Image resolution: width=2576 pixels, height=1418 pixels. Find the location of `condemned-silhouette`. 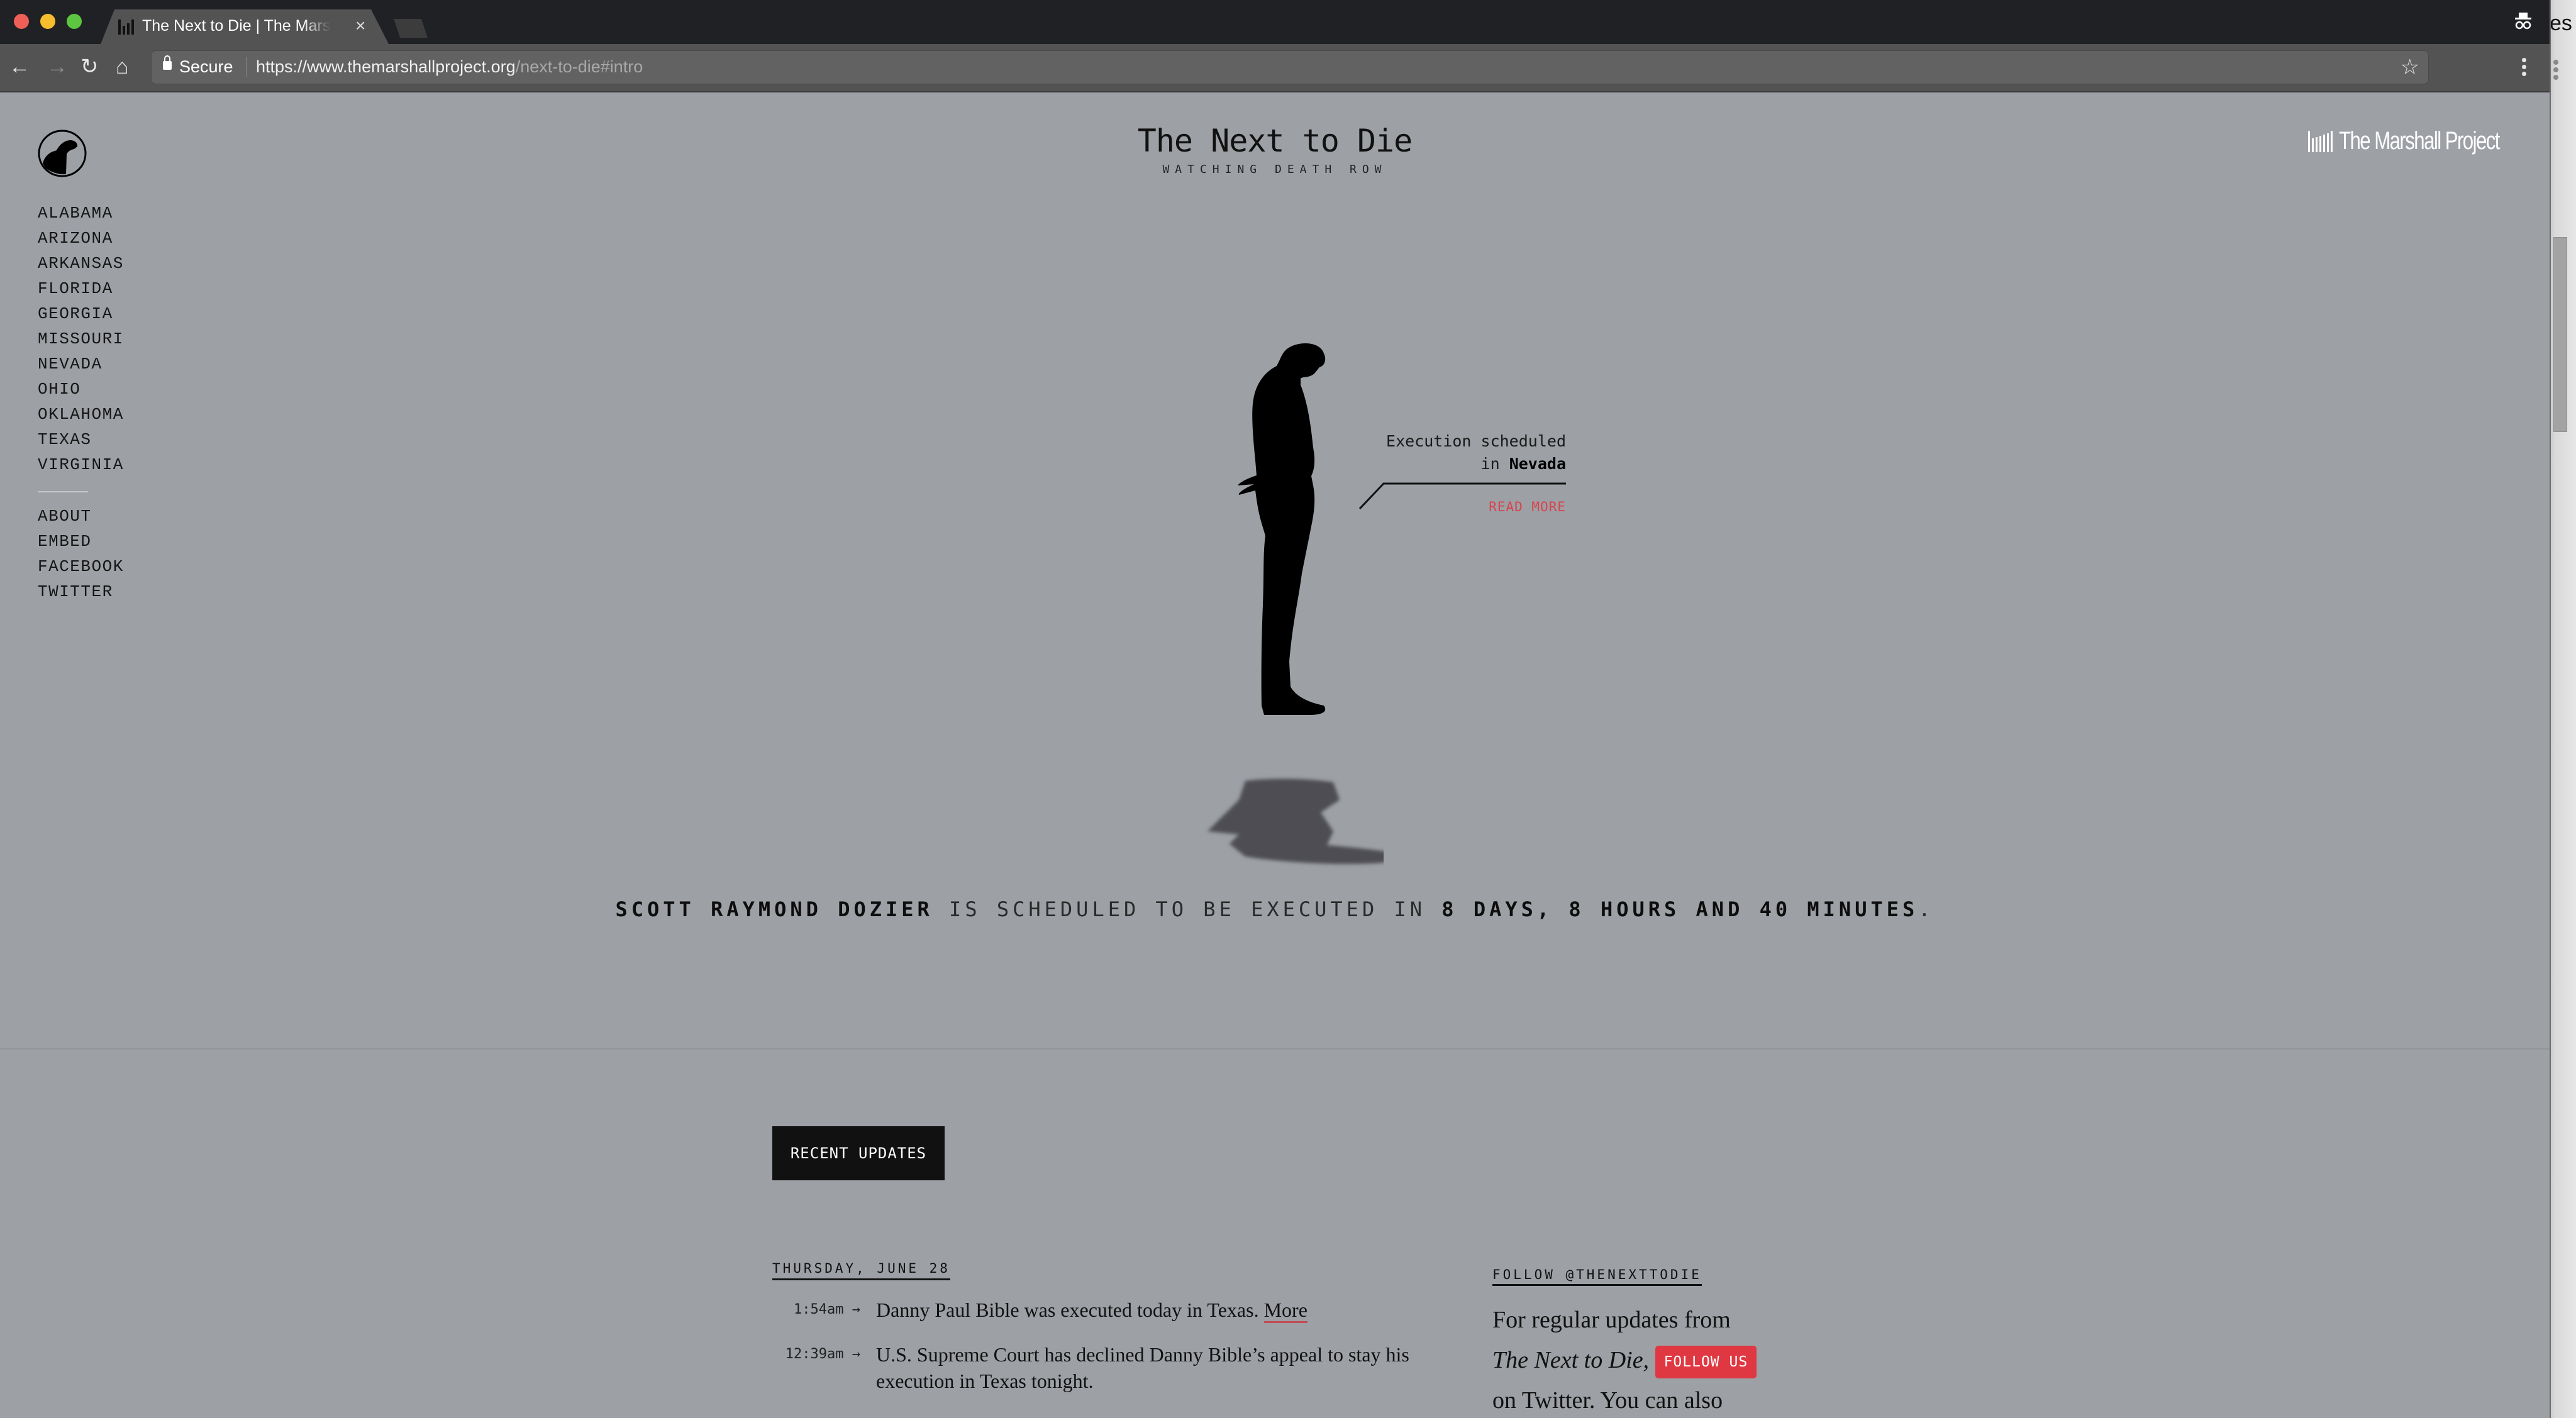

condemned-silhouette is located at coordinates (1296, 603).